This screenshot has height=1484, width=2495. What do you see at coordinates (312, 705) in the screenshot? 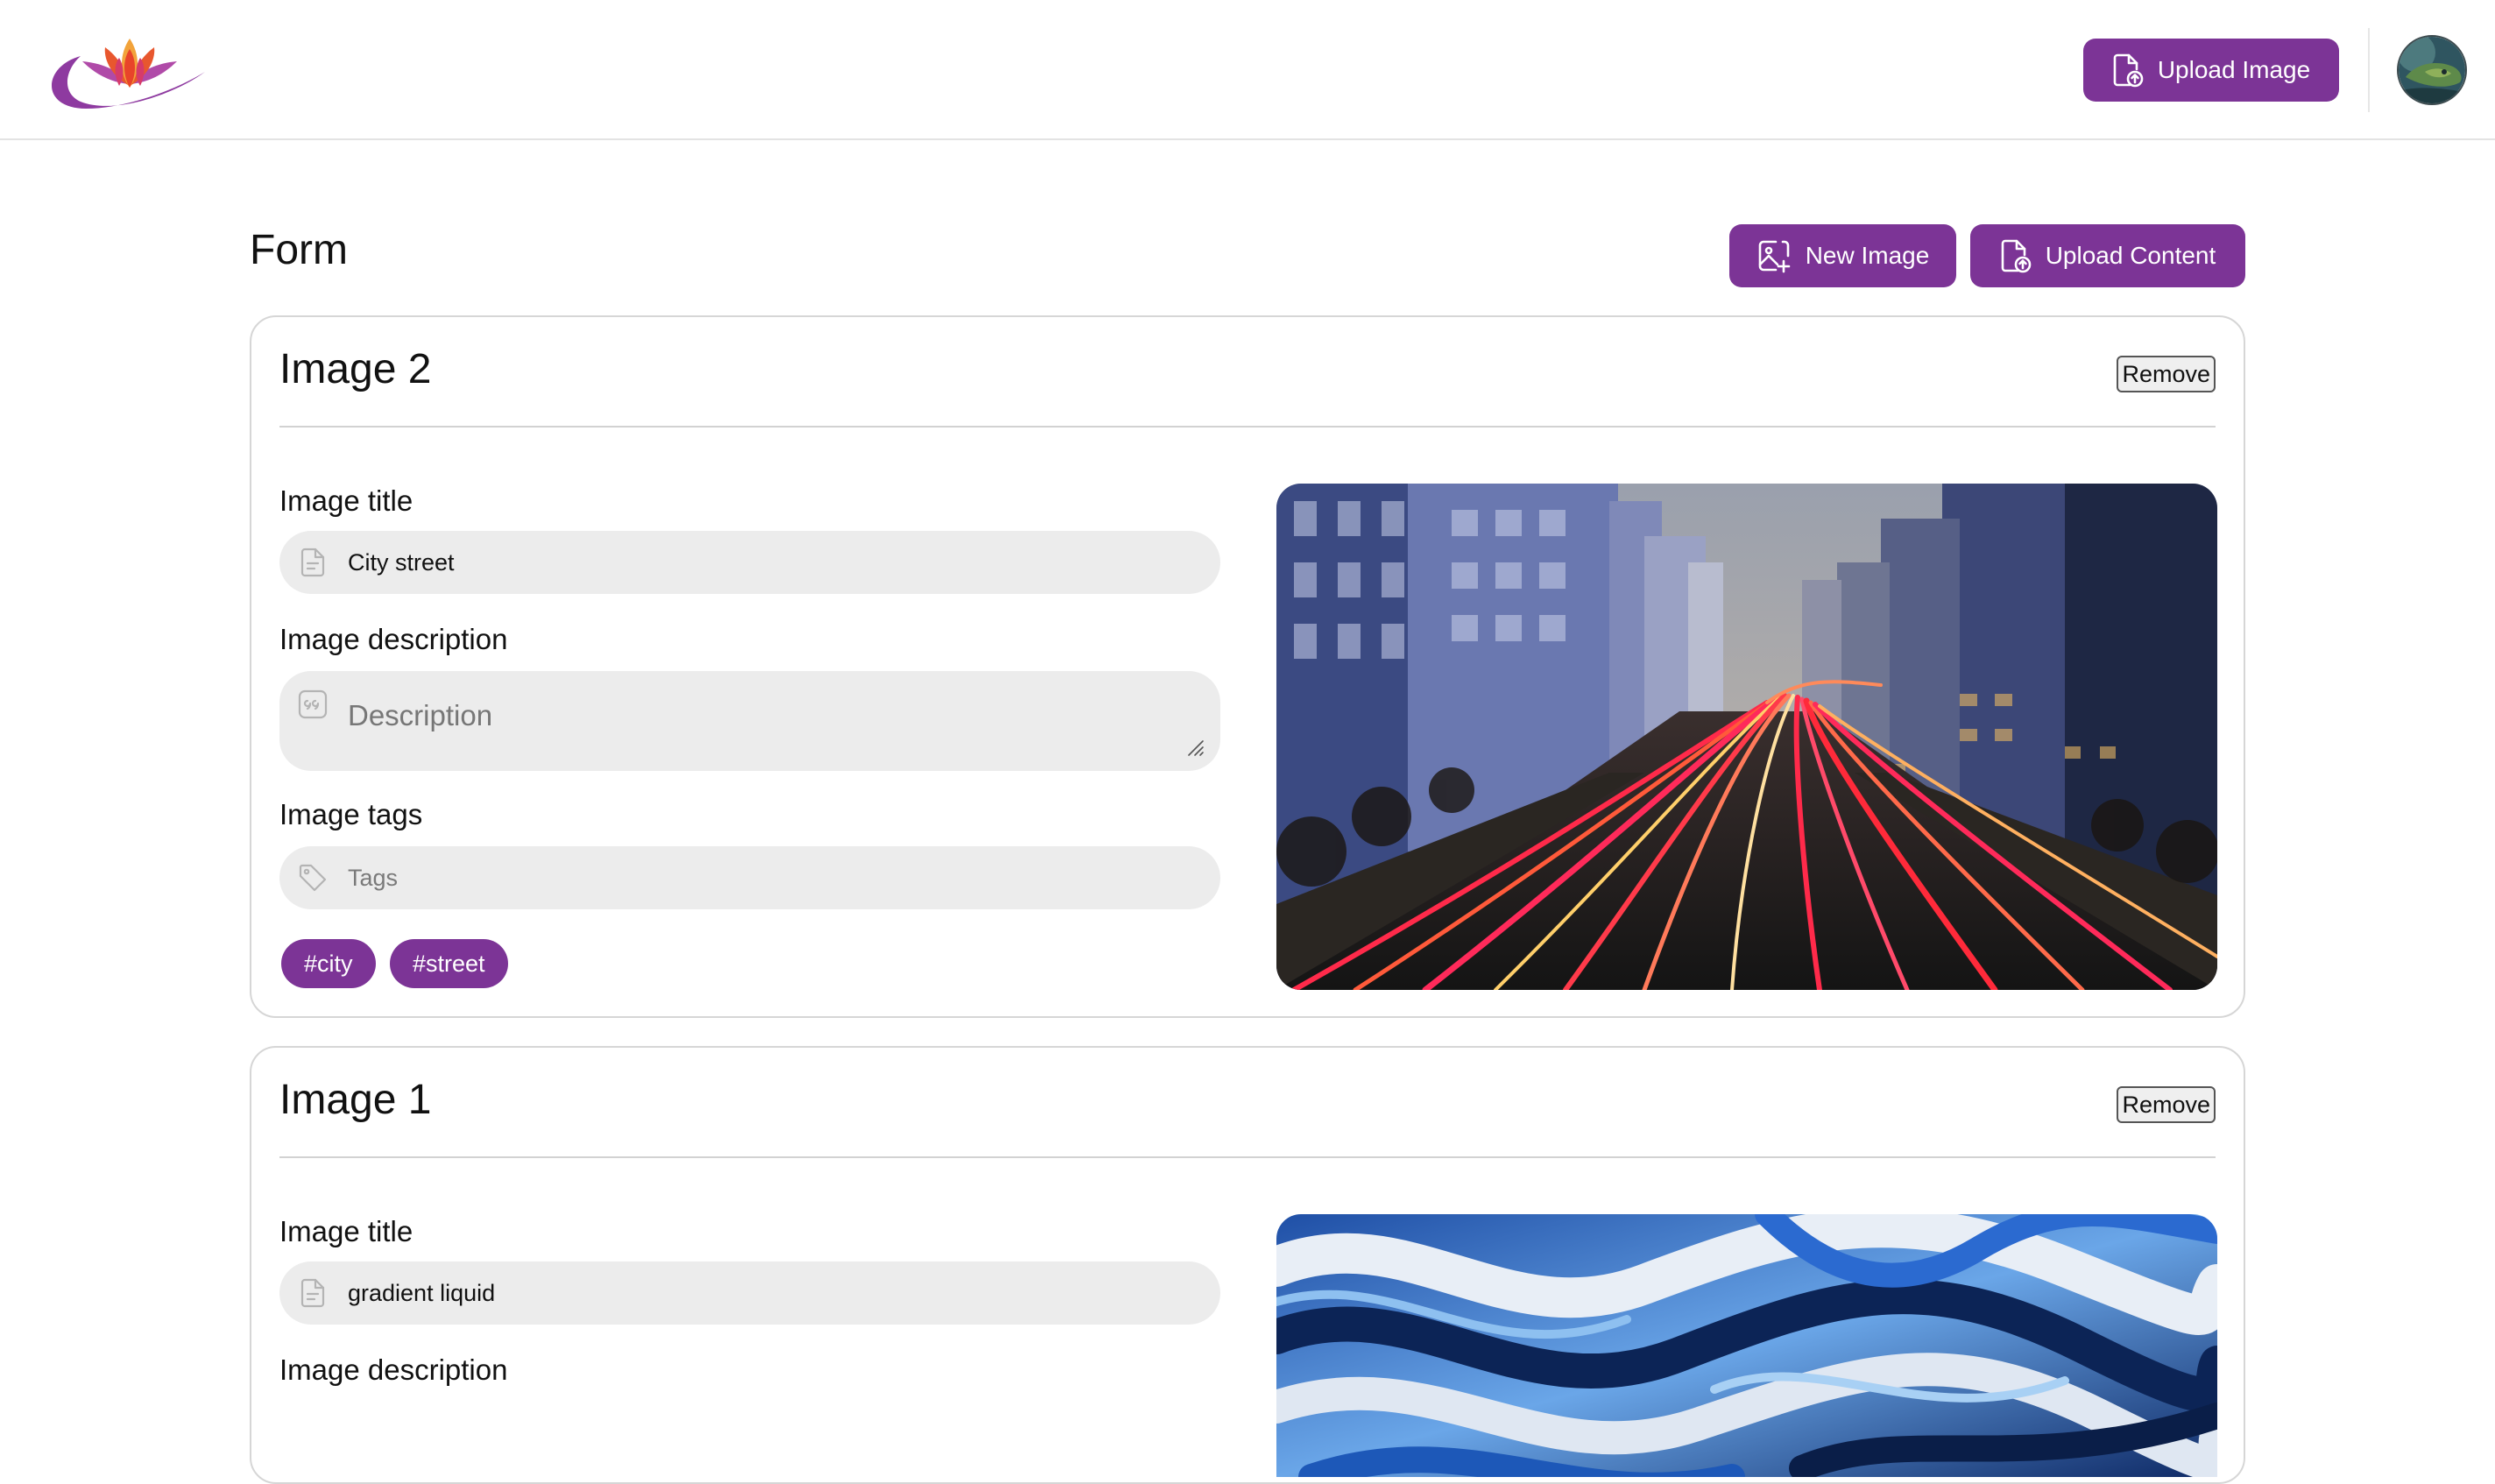
I see `quote-icon` at bounding box center [312, 705].